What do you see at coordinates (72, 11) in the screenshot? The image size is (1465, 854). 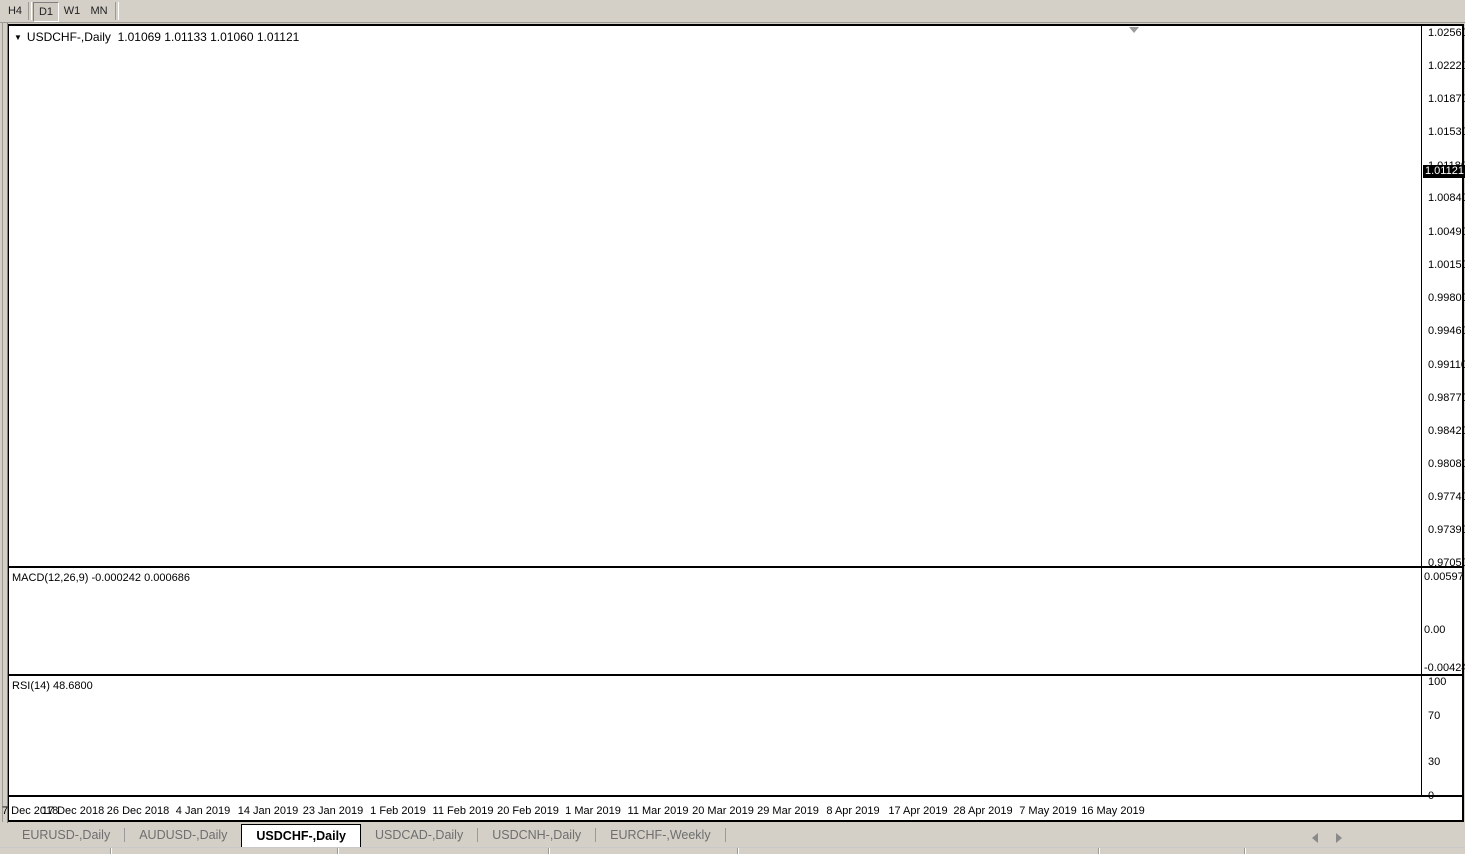 I see `timeframe-button-w1: W1` at bounding box center [72, 11].